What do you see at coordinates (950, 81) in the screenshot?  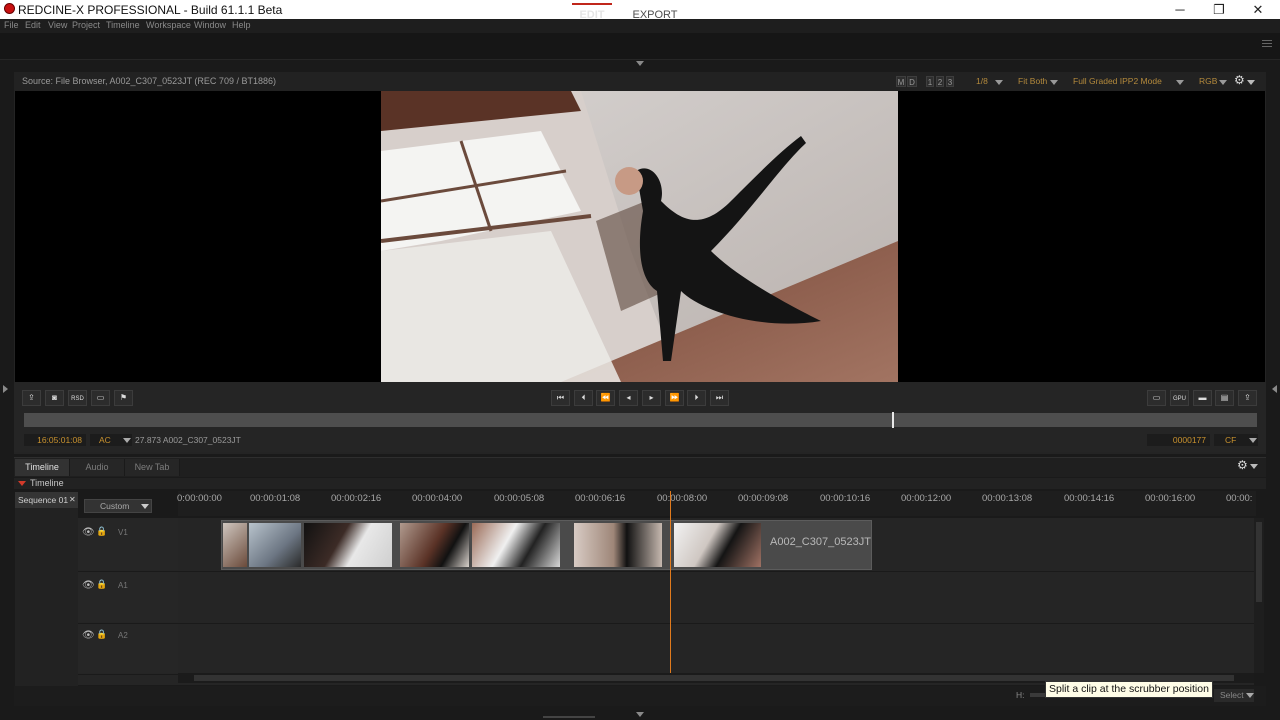 I see `layout-3-button: 3` at bounding box center [950, 81].